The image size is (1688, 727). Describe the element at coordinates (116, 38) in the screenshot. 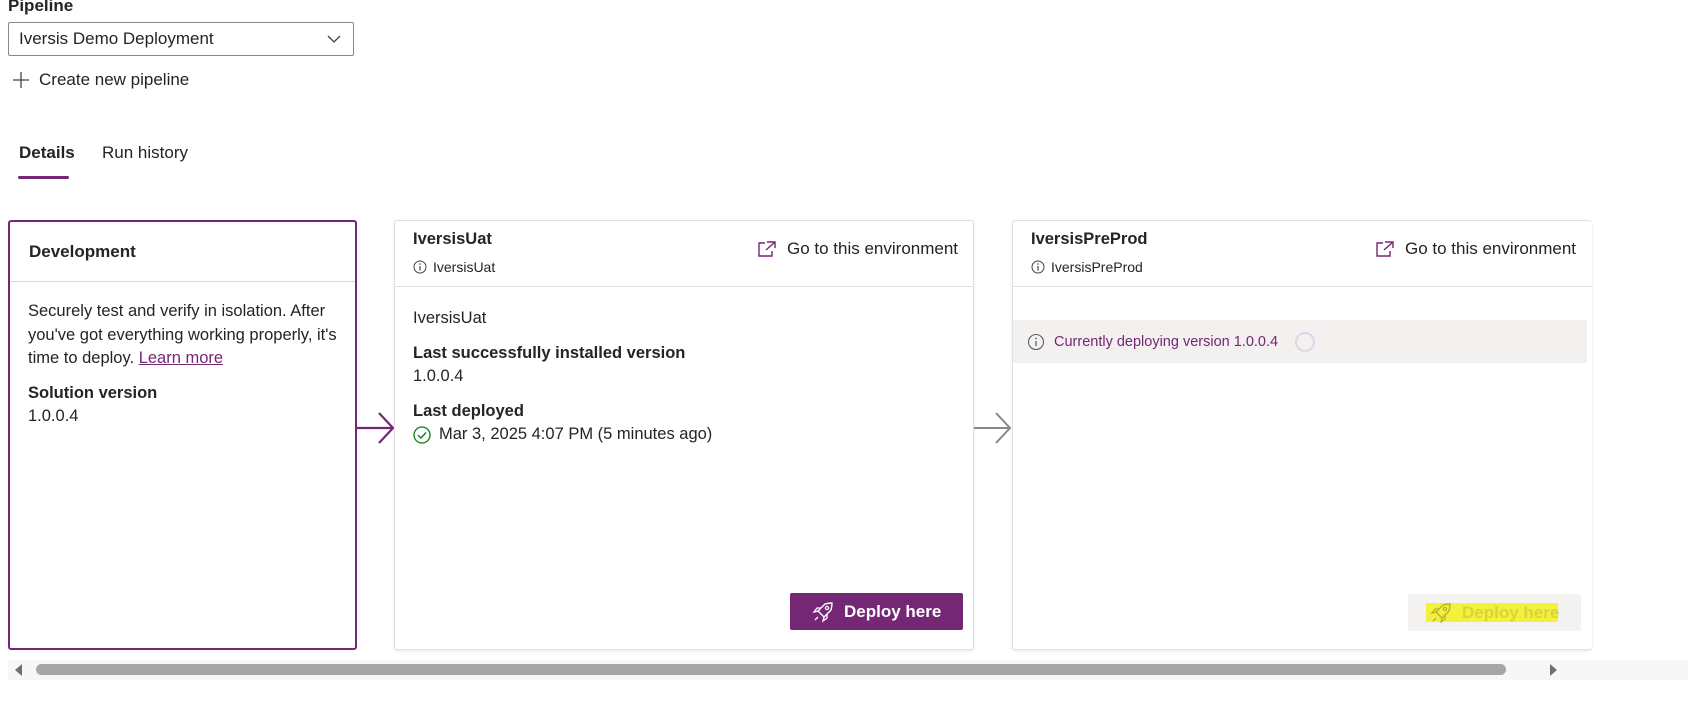

I see `pipeline-selected-value: Iversis Demo Deployment` at that location.